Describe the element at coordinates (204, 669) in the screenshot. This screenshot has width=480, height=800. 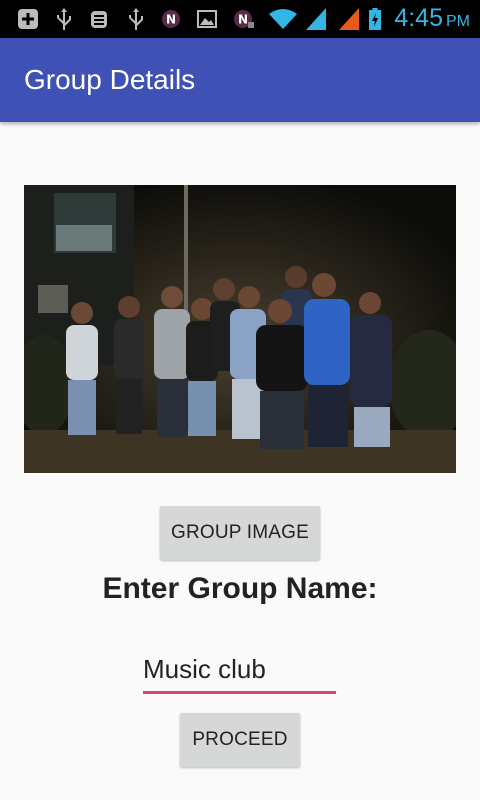
I see `group-name-value: Music club` at that location.